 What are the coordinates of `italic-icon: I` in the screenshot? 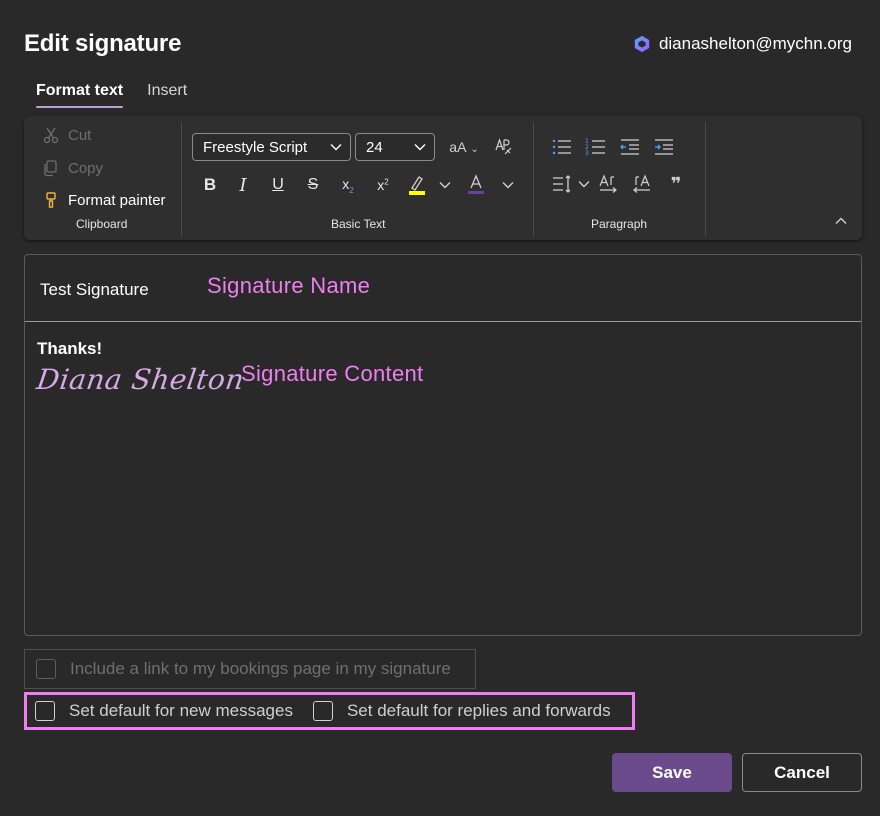 It's located at (243, 185).